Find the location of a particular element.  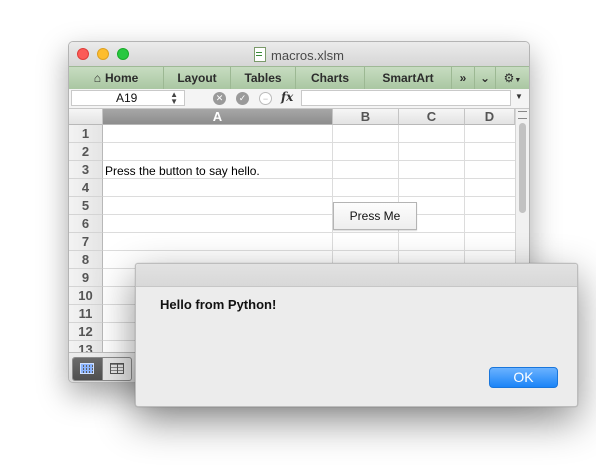

ribbon-overflow-button: » is located at coordinates (463, 78).